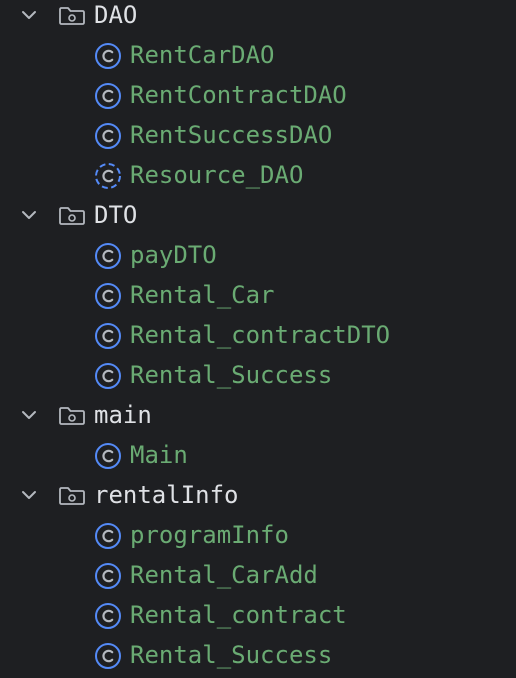 This screenshot has height=678, width=516. I want to click on abstract-class-icon, so click(108, 176).